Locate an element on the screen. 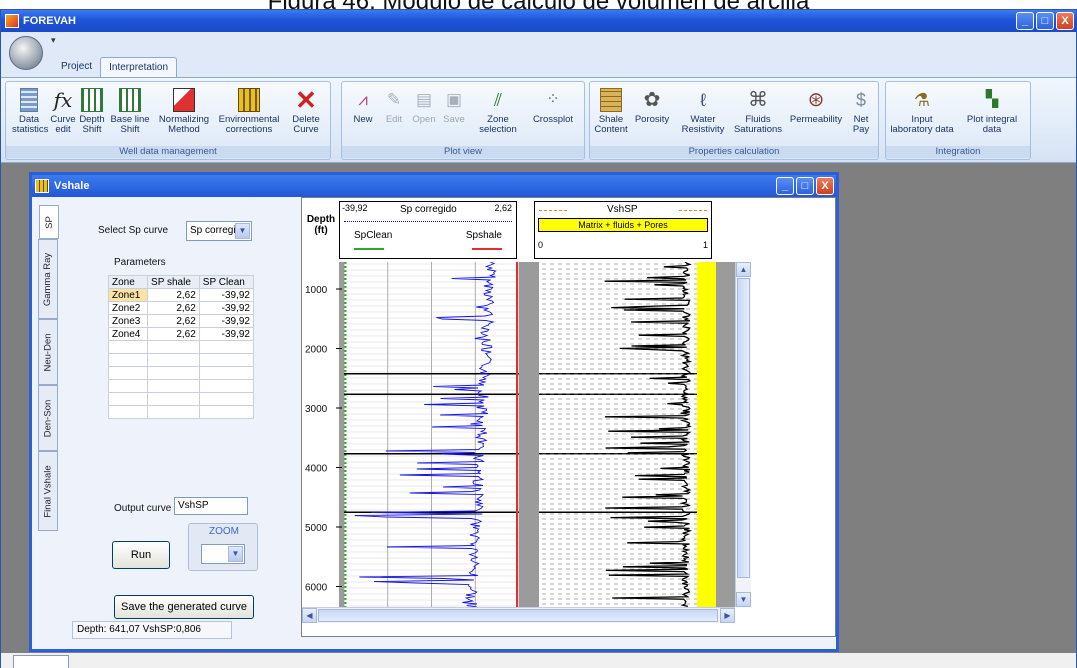  table-row: Zone1 2,62 -39,92 is located at coordinates (181, 295).